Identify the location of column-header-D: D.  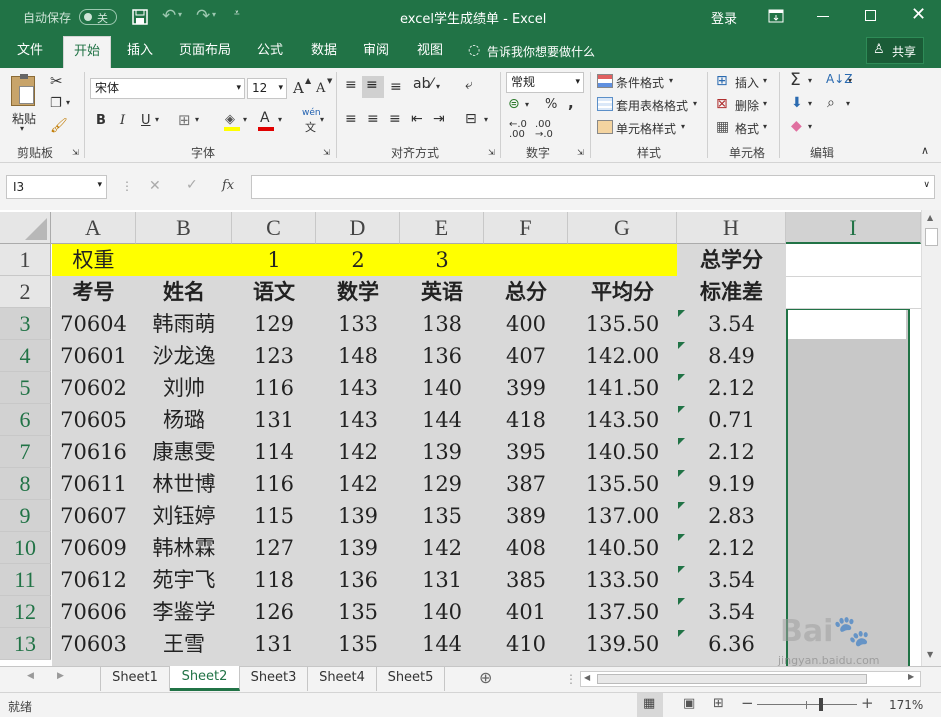
(358, 228).